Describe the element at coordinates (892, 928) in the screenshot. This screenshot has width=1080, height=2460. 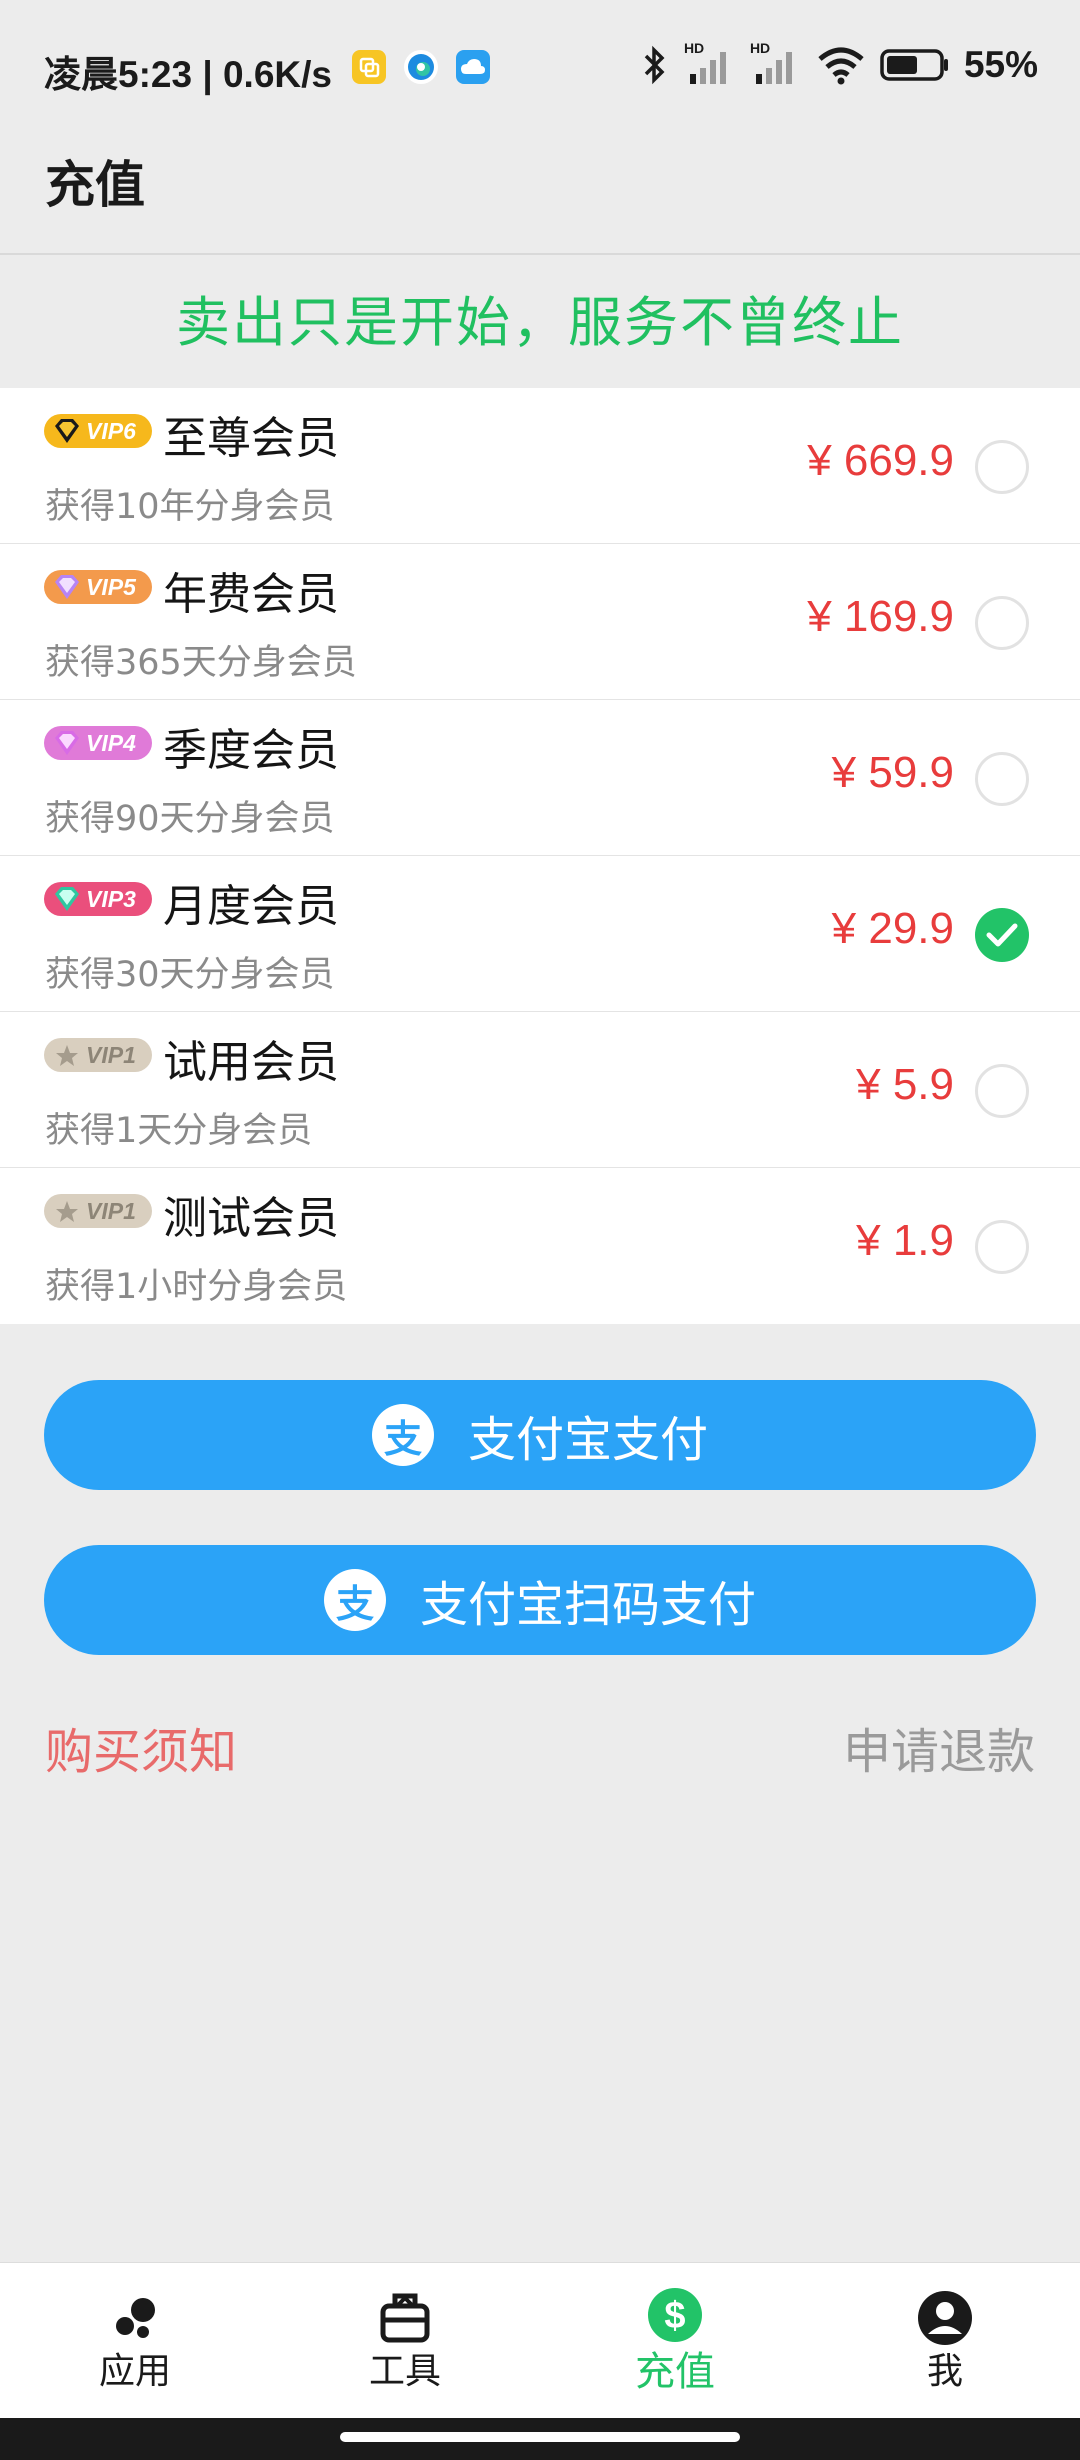
I see `plan-price: ¥ 29.9` at that location.